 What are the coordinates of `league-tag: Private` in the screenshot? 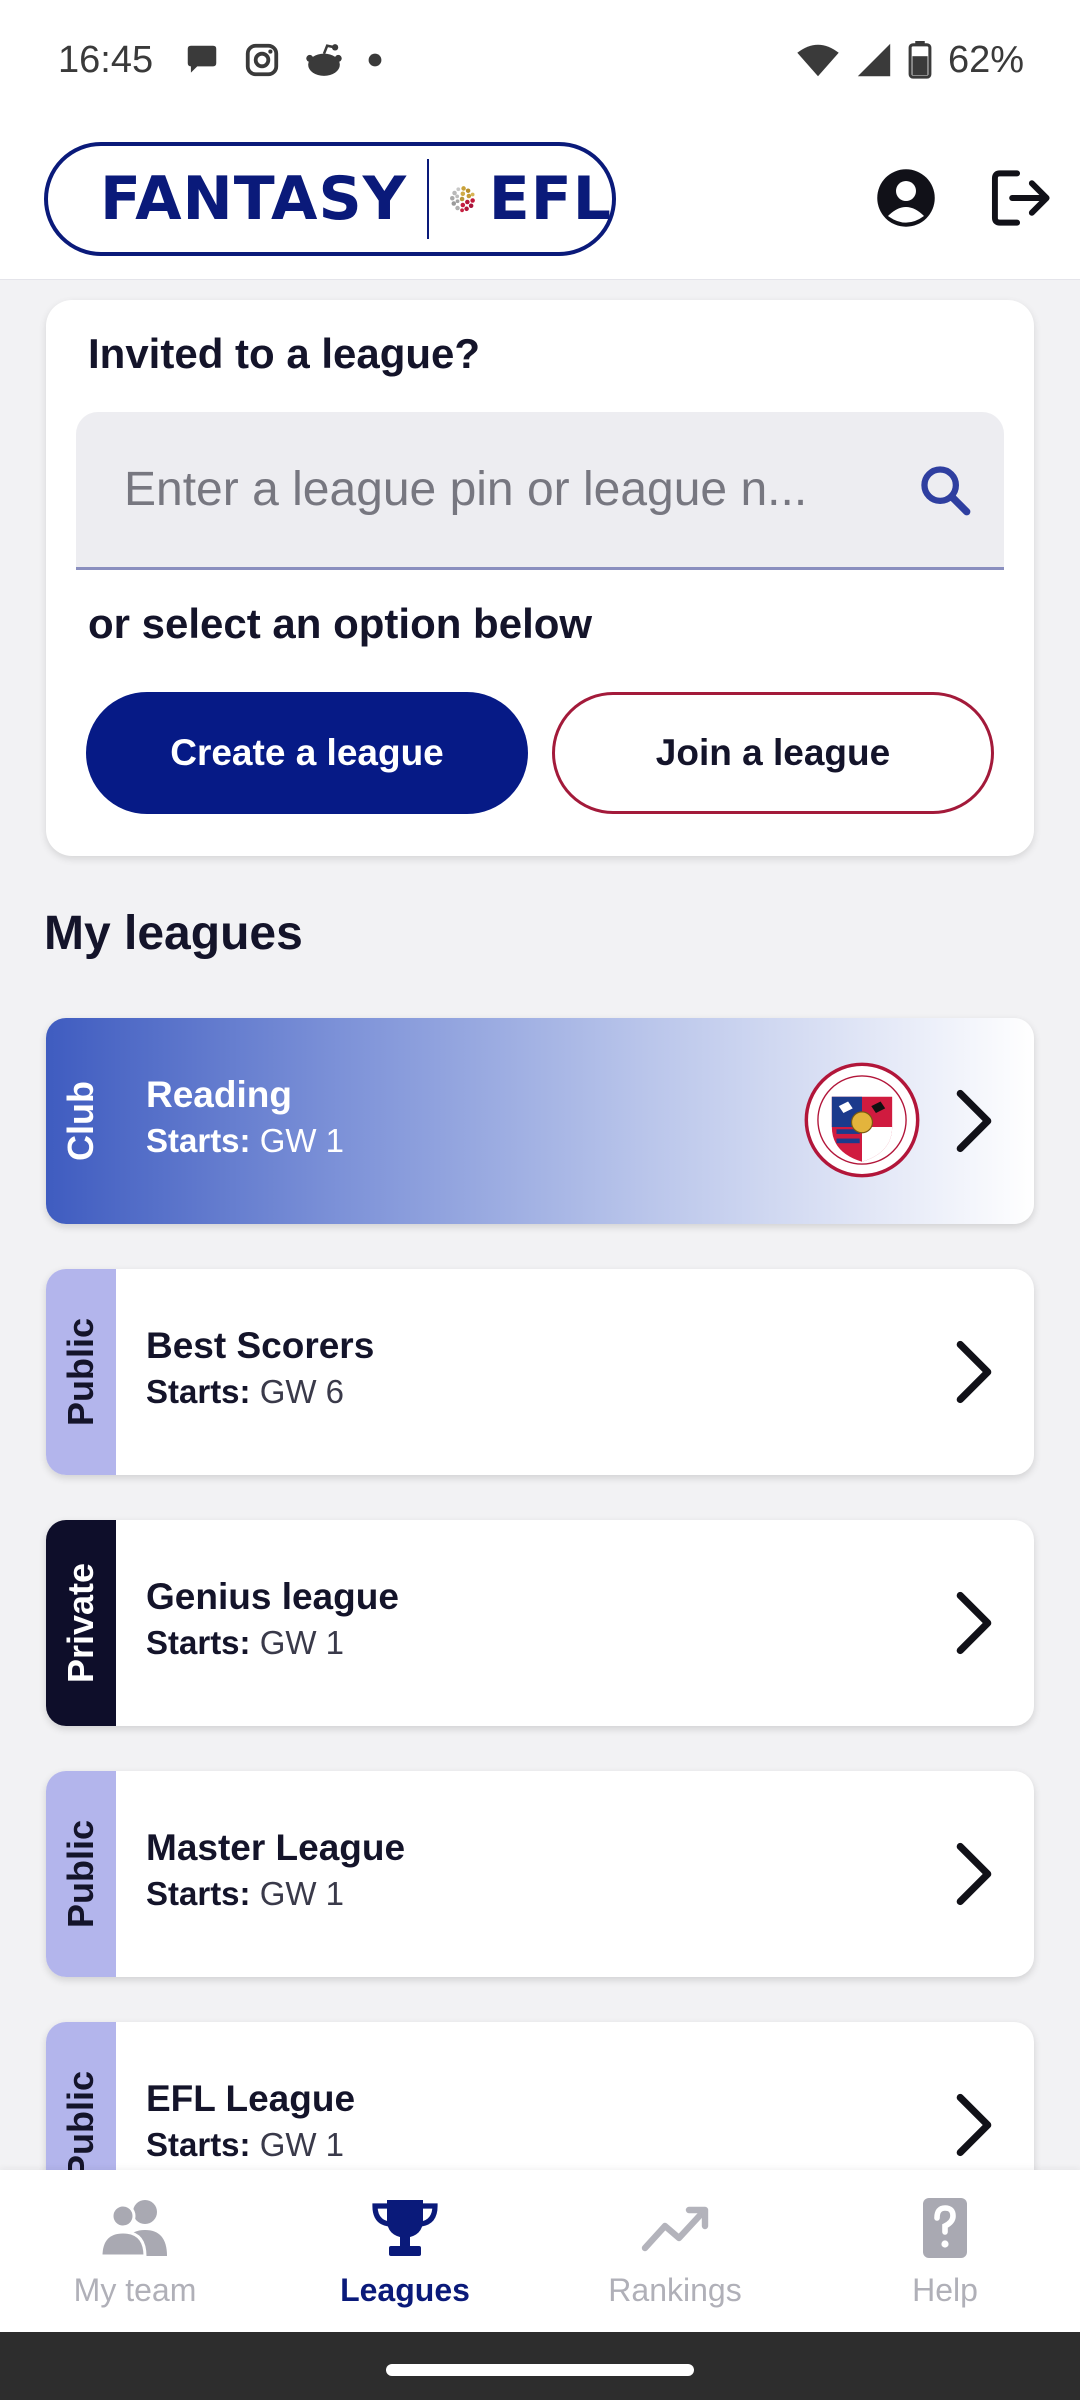 It's located at (81, 1623).